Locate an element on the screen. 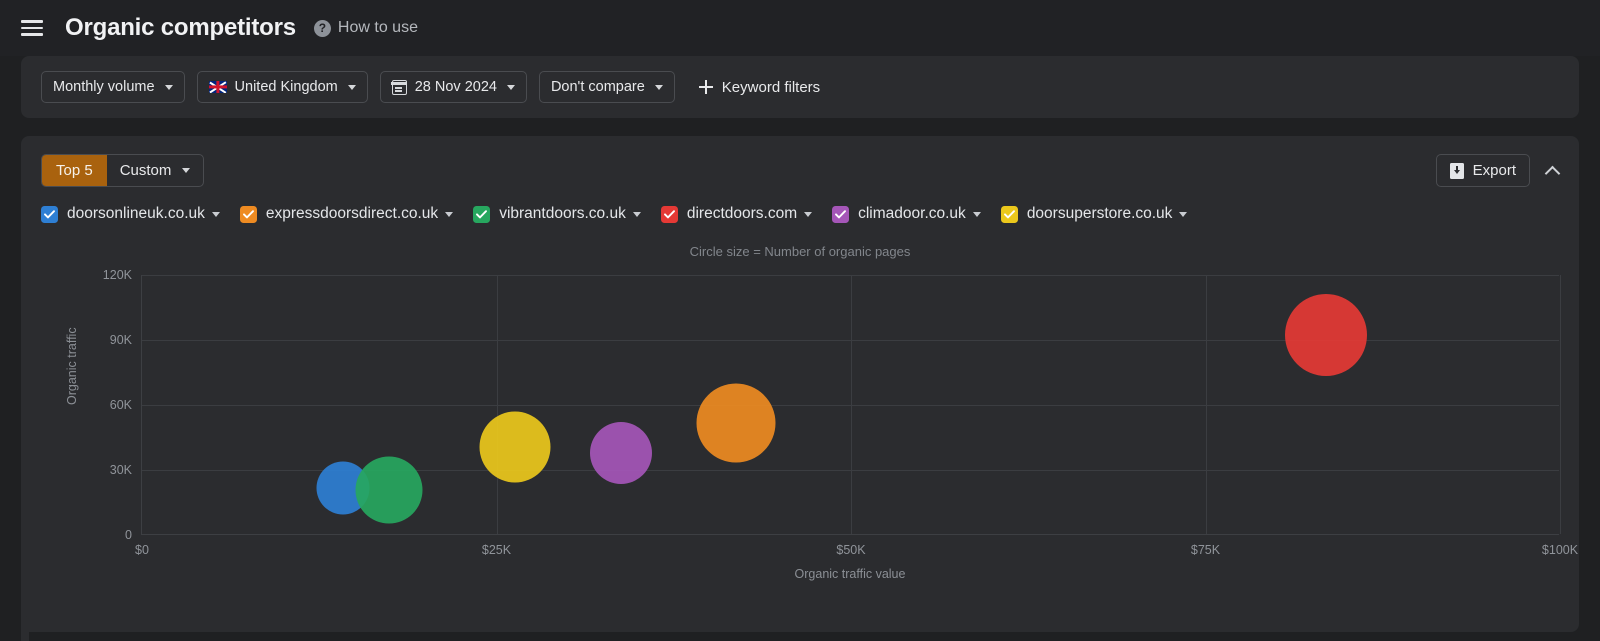 This screenshot has height=641, width=1600. y-axis-label: Organic traffic is located at coordinates (72, 366).